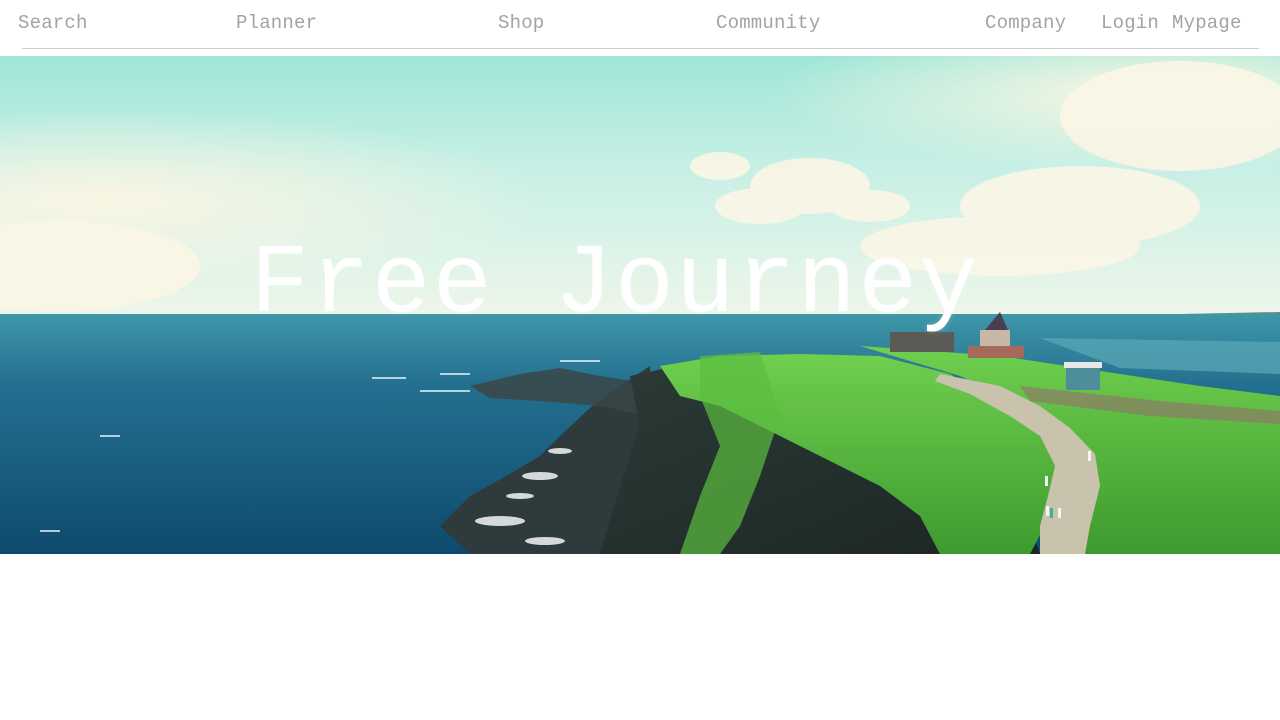  Describe the element at coordinates (640, 48) in the screenshot. I see `nav-divider` at that location.